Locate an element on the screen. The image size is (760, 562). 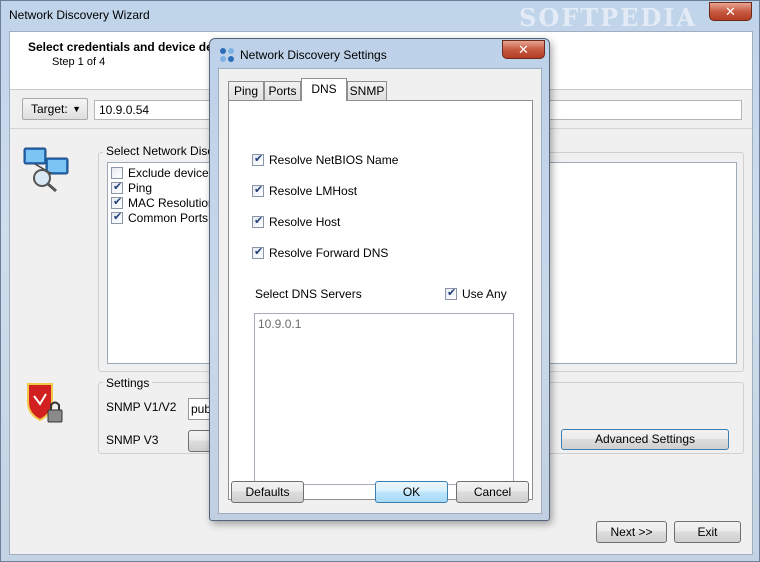
list-item: 10.9.0.1 is located at coordinates (279, 324).